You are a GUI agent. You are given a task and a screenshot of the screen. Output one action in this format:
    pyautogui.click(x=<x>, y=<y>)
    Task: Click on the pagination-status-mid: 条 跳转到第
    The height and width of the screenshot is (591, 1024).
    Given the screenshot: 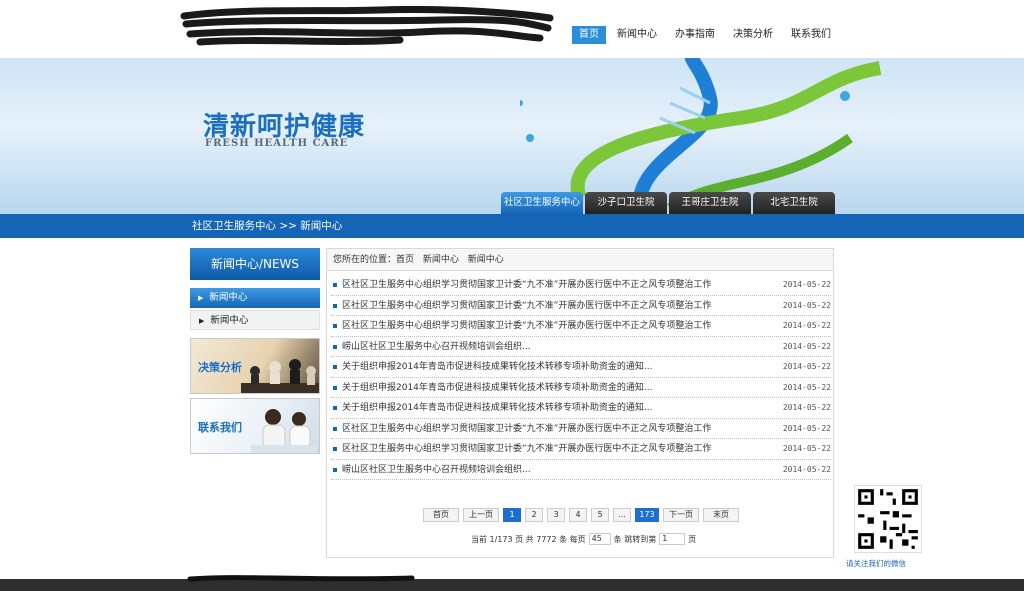 What is the action you would take?
    pyautogui.click(x=635, y=539)
    